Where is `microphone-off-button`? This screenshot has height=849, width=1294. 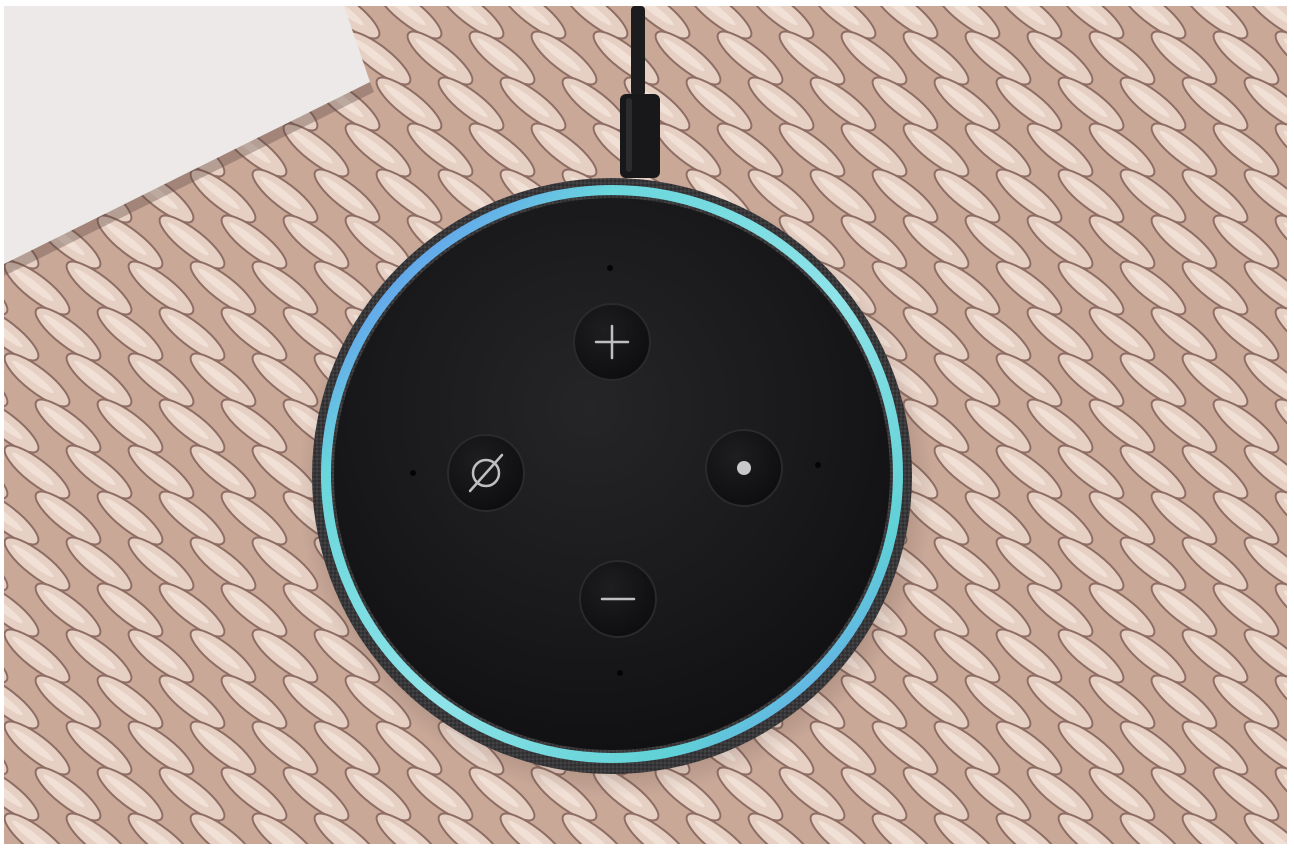 microphone-off-button is located at coordinates (486, 473).